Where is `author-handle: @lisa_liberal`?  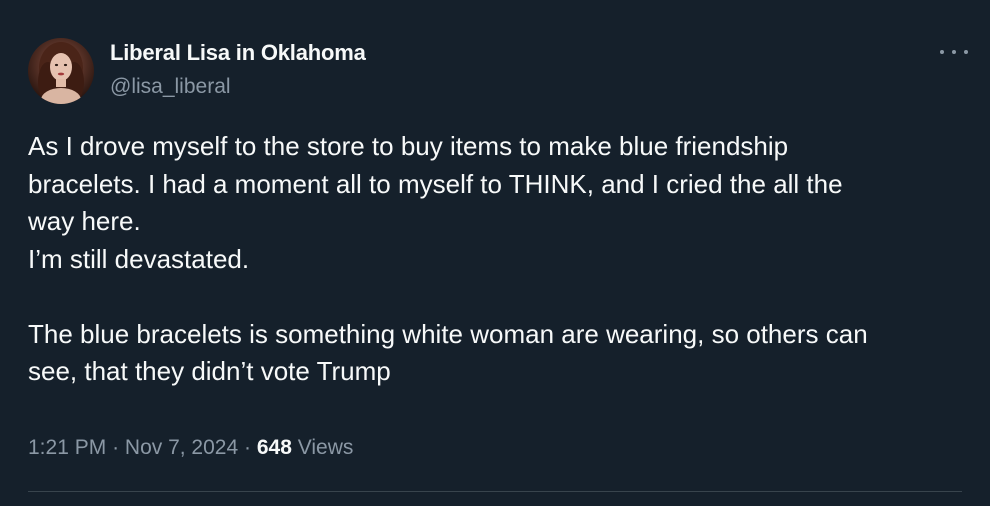 author-handle: @lisa_liberal is located at coordinates (170, 87).